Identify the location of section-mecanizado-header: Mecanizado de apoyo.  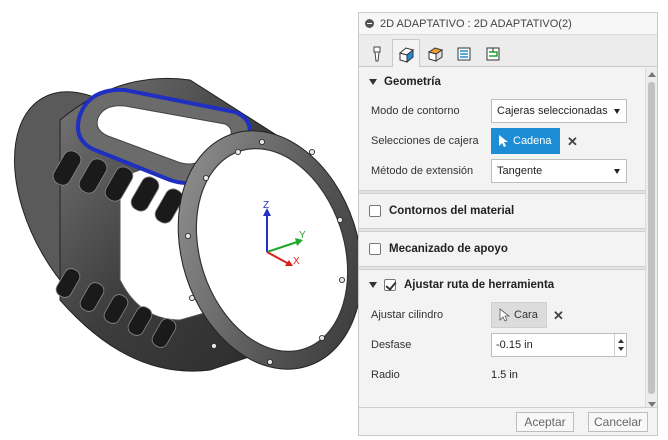
(502, 249).